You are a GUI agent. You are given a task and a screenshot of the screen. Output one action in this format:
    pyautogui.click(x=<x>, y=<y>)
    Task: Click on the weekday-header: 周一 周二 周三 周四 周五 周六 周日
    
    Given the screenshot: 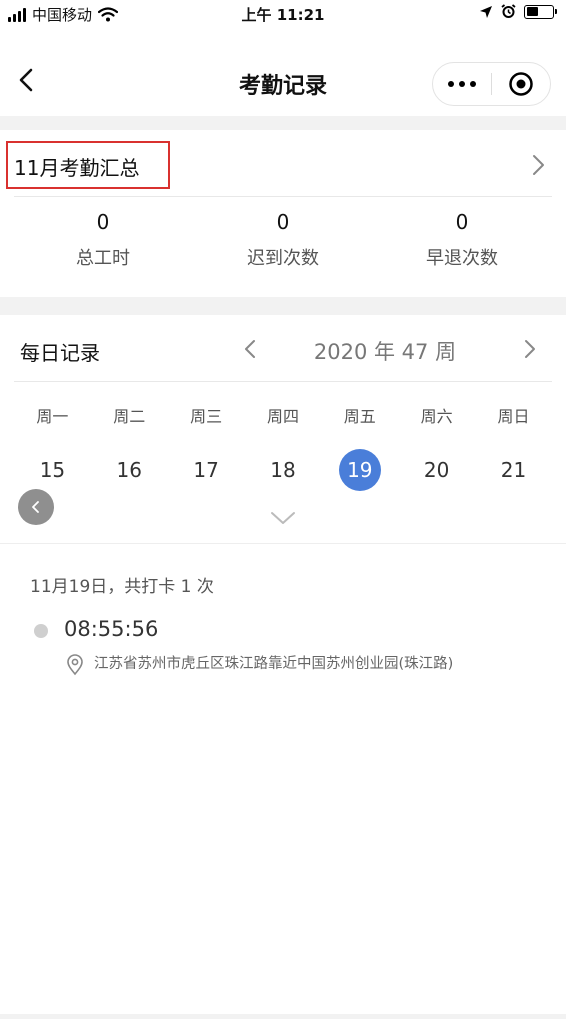 What is the action you would take?
    pyautogui.click(x=283, y=415)
    